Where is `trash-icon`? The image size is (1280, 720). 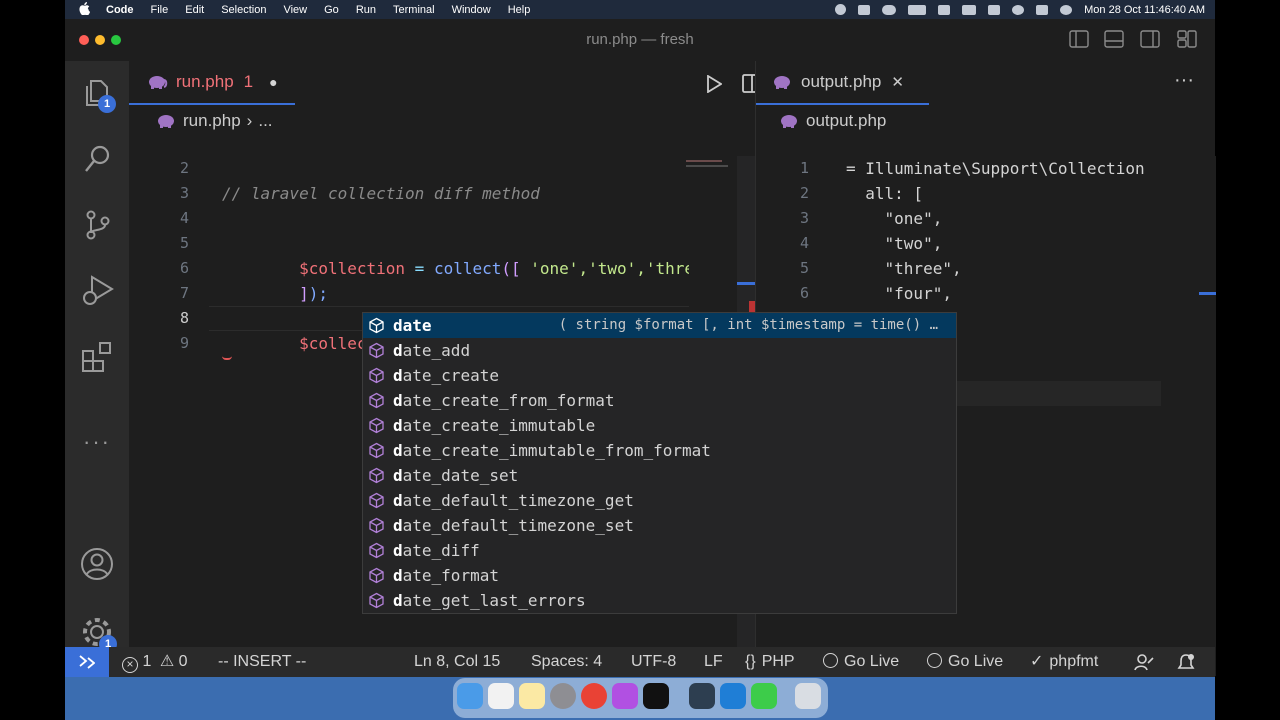 trash-icon is located at coordinates (808, 696).